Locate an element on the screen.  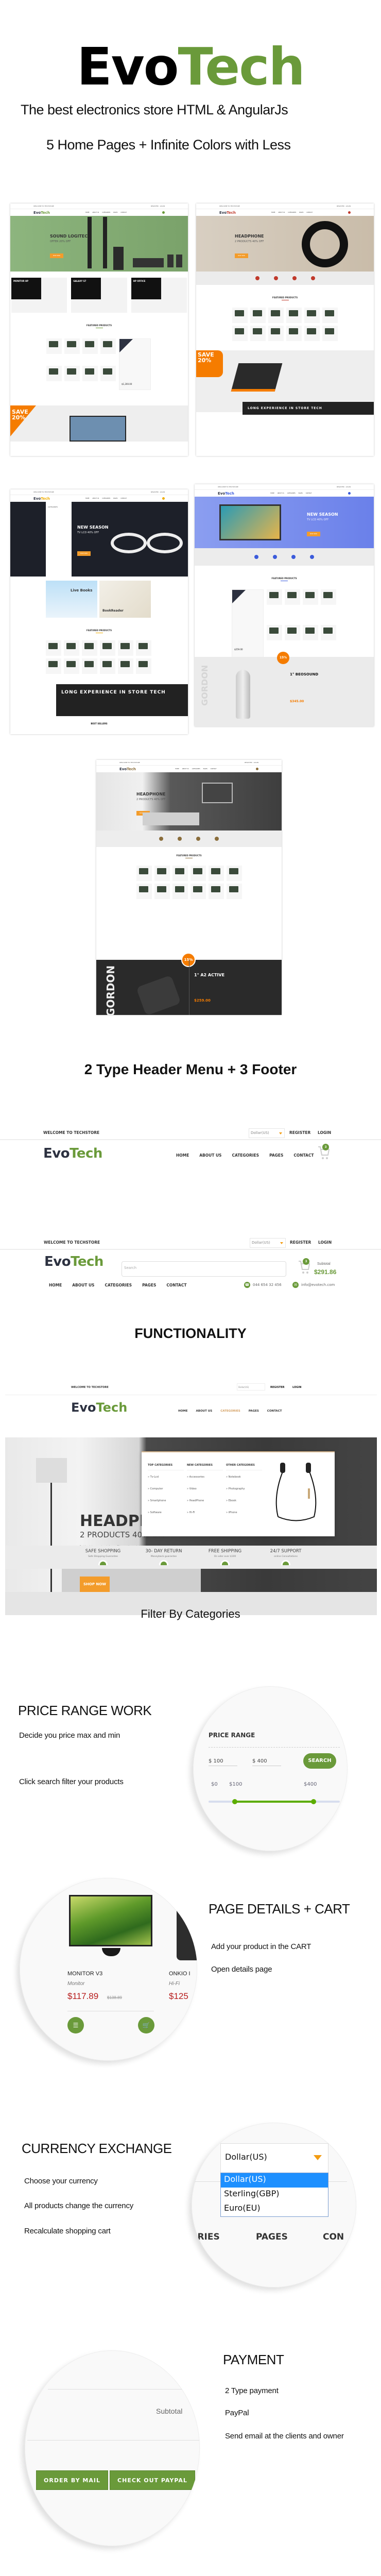
header2-nav: HOME ABOUT US CATEGORIES PAGES CONTACT is located at coordinates (117, 1285).